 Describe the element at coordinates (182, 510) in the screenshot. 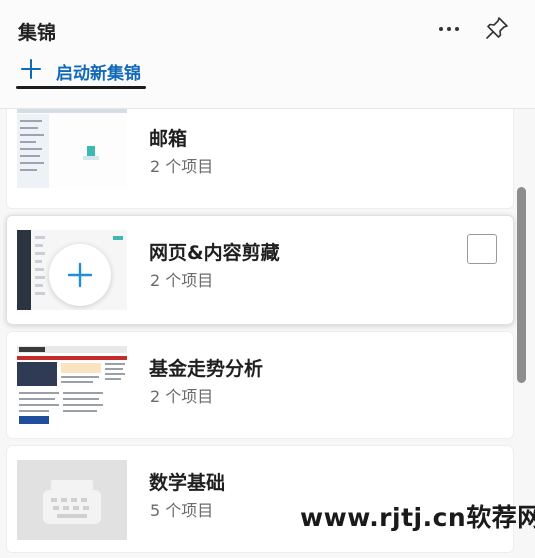

I see `collection-item-count: 5 个项目` at that location.